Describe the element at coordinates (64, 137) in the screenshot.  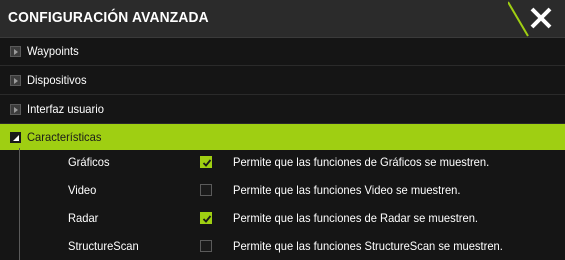
I see `tree-item-label: Características` at that location.